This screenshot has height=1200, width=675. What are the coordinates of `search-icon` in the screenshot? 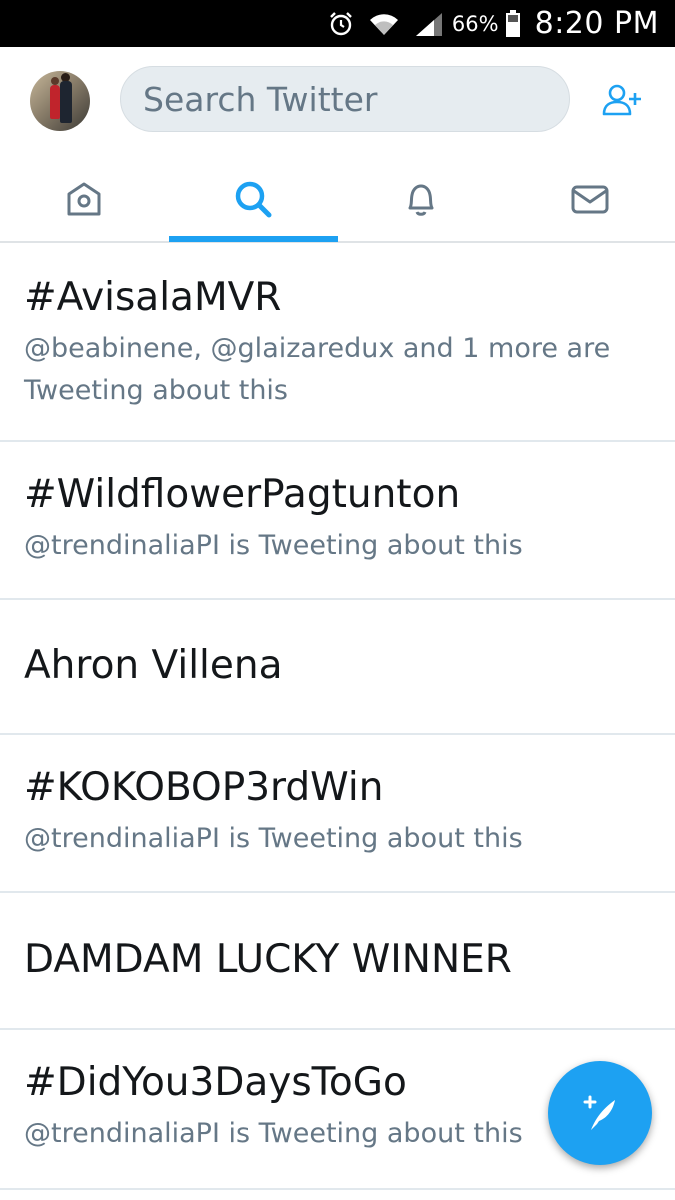 It's located at (253, 199).